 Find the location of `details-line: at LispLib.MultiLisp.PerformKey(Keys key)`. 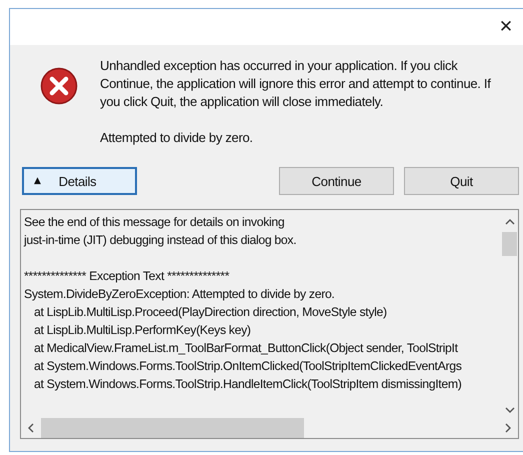

details-line: at LispLib.MultiLisp.PerformKey(Keys key) is located at coordinates (142, 330).